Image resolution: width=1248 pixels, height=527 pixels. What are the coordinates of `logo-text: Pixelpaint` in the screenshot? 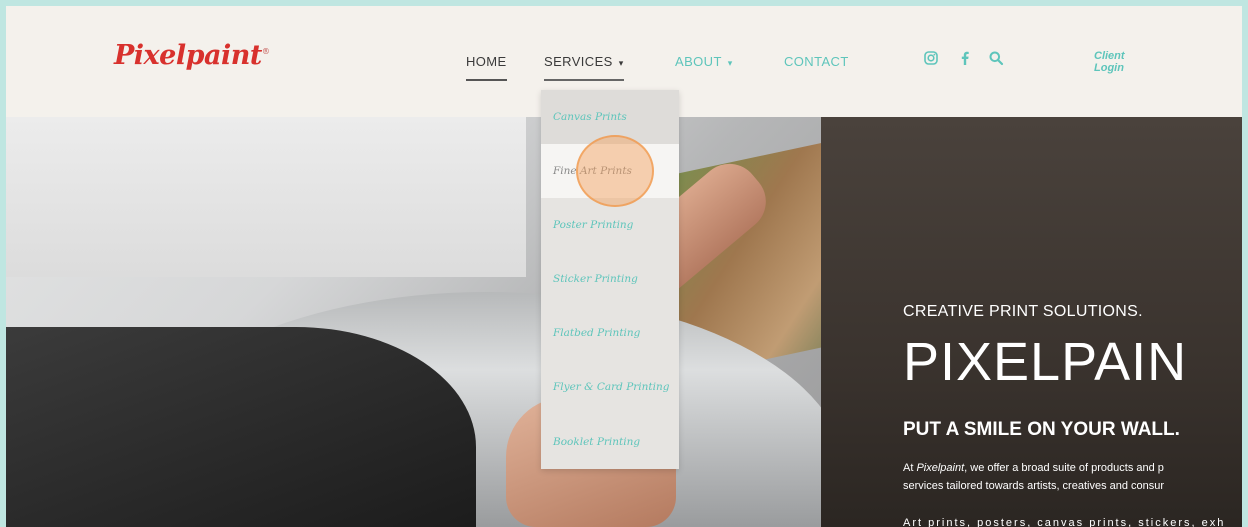 It's located at (188, 55).